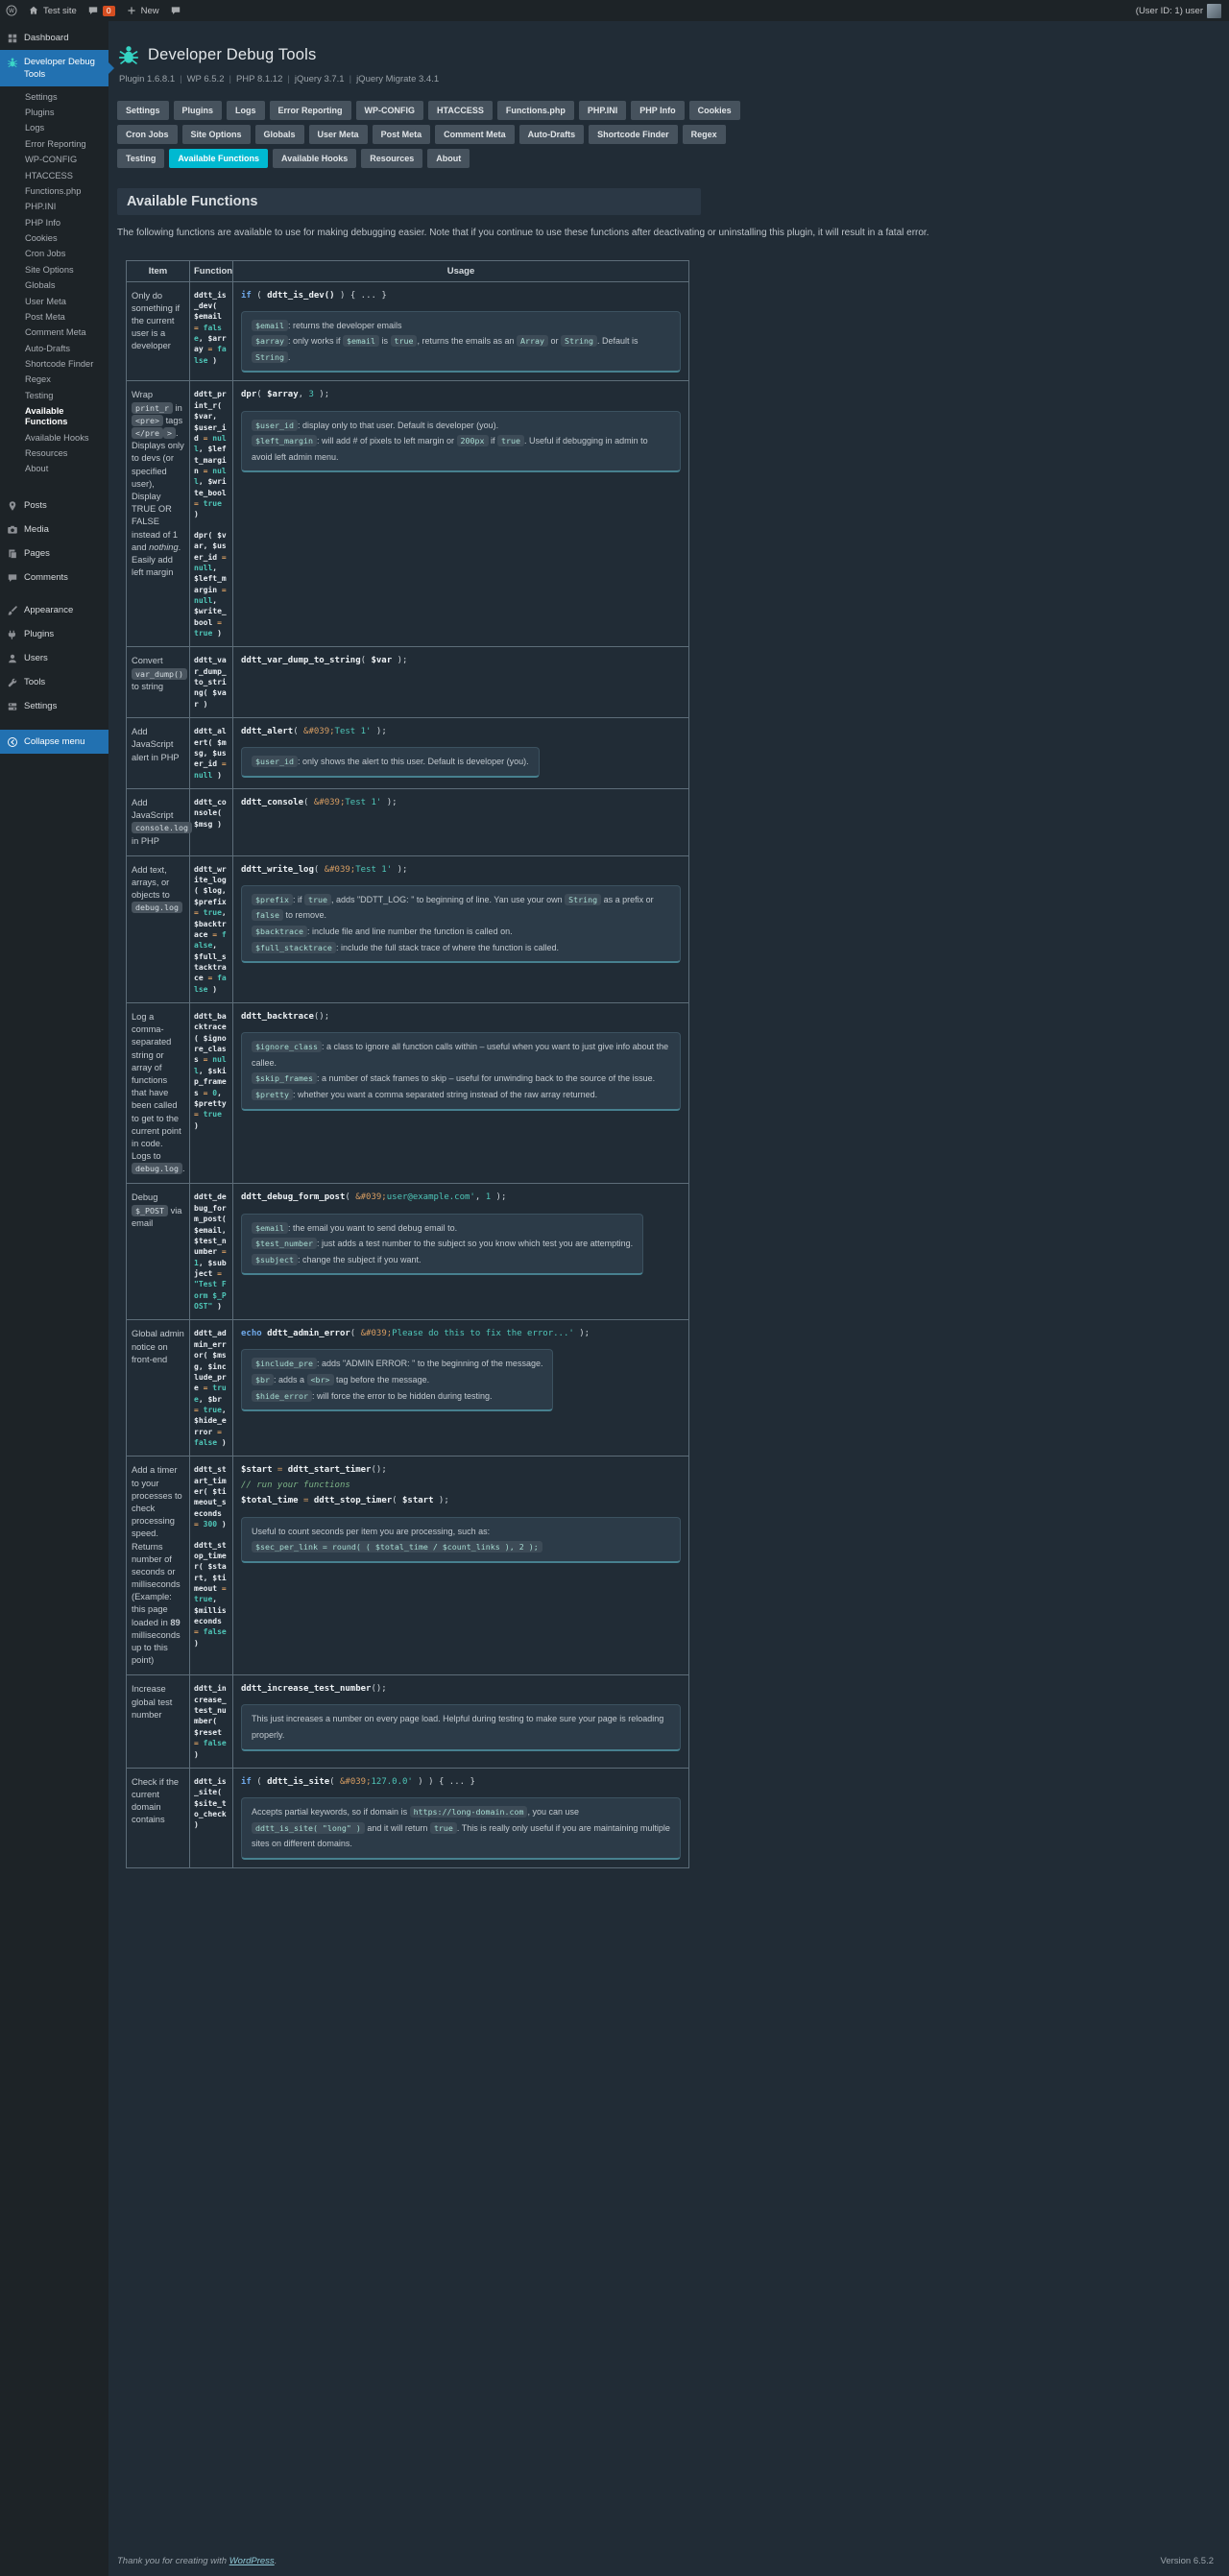 This screenshot has width=1229, height=2576. What do you see at coordinates (176, 10) in the screenshot?
I see `adminbar-item-bubble` at bounding box center [176, 10].